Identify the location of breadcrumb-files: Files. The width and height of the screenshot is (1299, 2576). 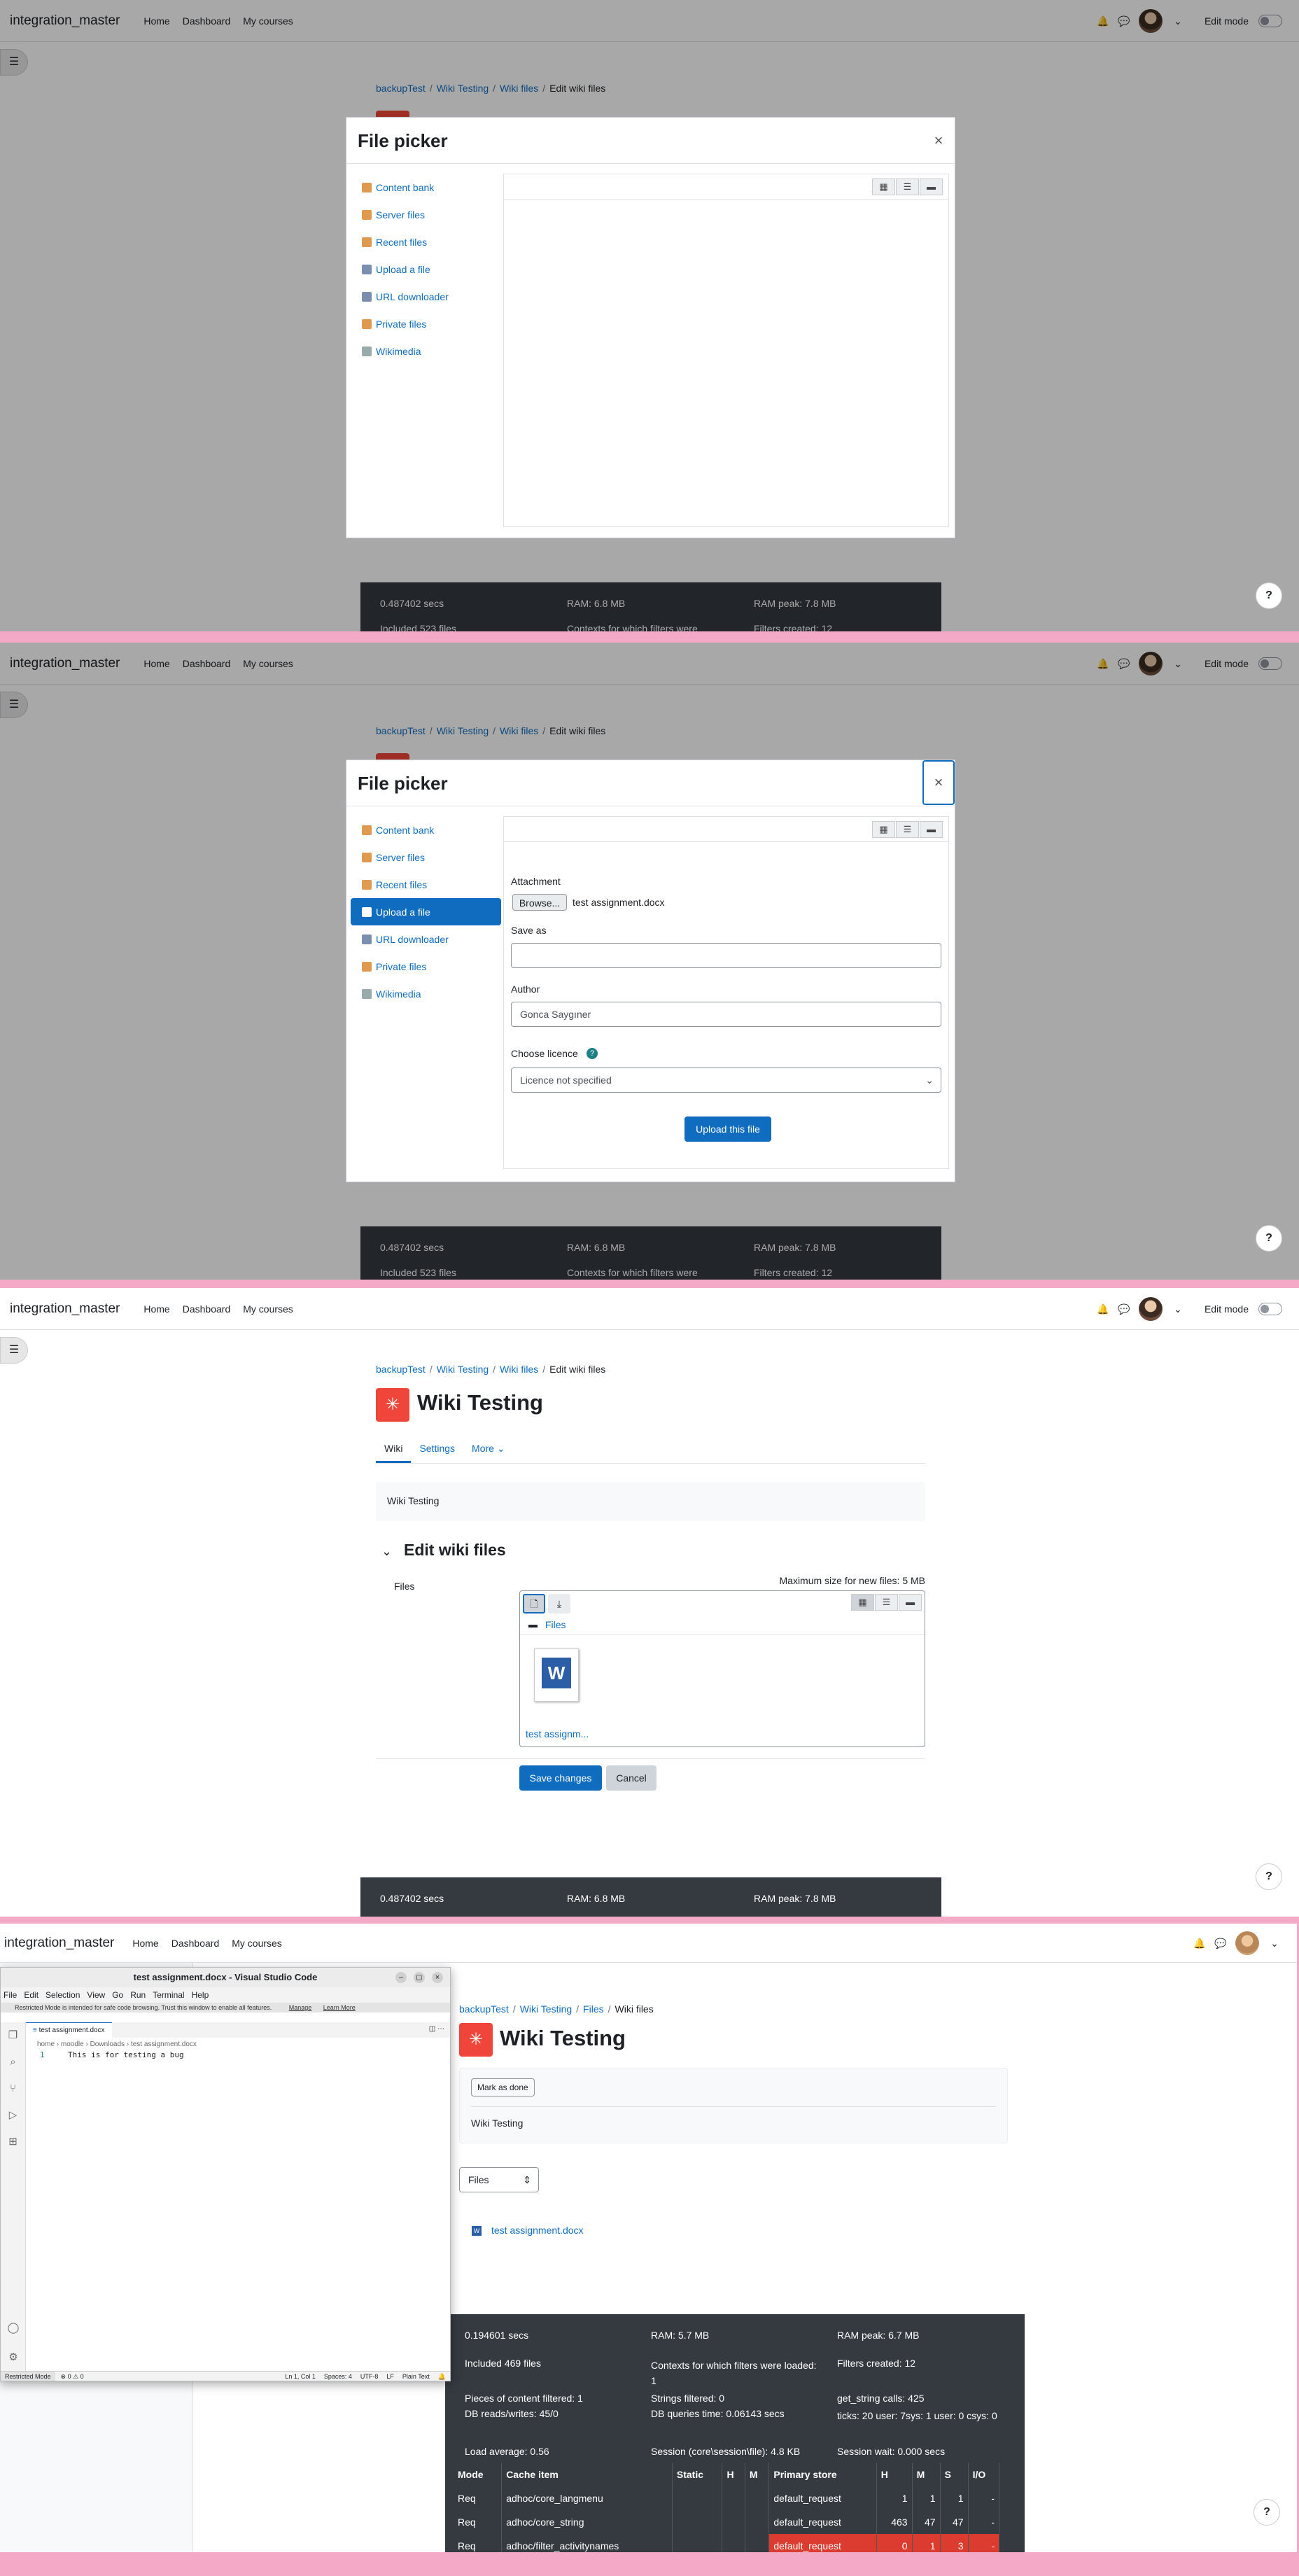
(593, 2009).